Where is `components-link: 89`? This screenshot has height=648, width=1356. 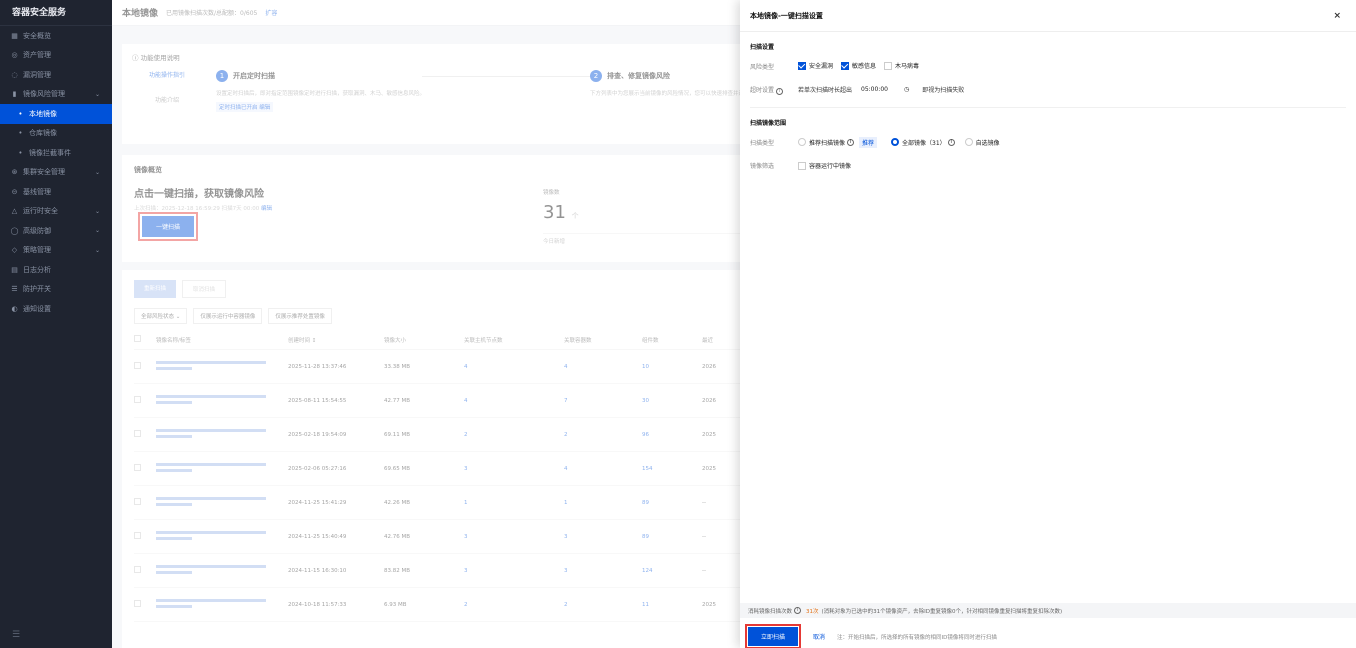 components-link: 89 is located at coordinates (672, 503).